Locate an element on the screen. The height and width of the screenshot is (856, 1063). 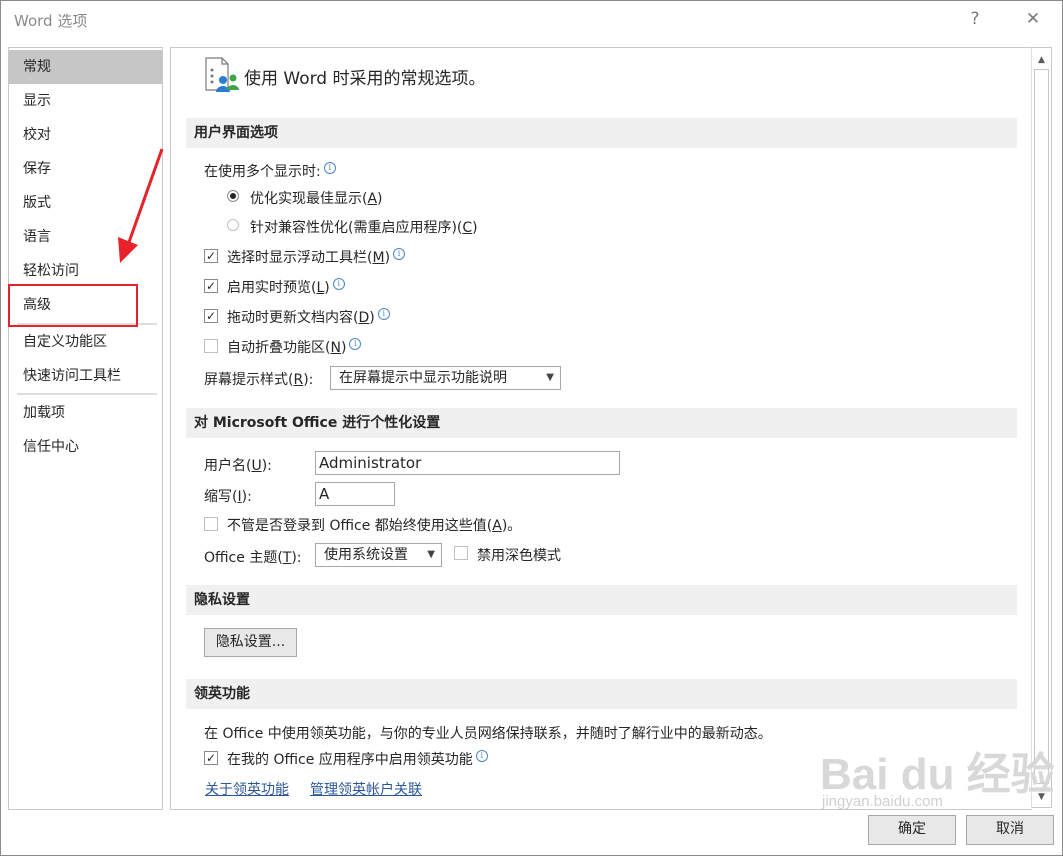
nav-divider is located at coordinates (87, 394).